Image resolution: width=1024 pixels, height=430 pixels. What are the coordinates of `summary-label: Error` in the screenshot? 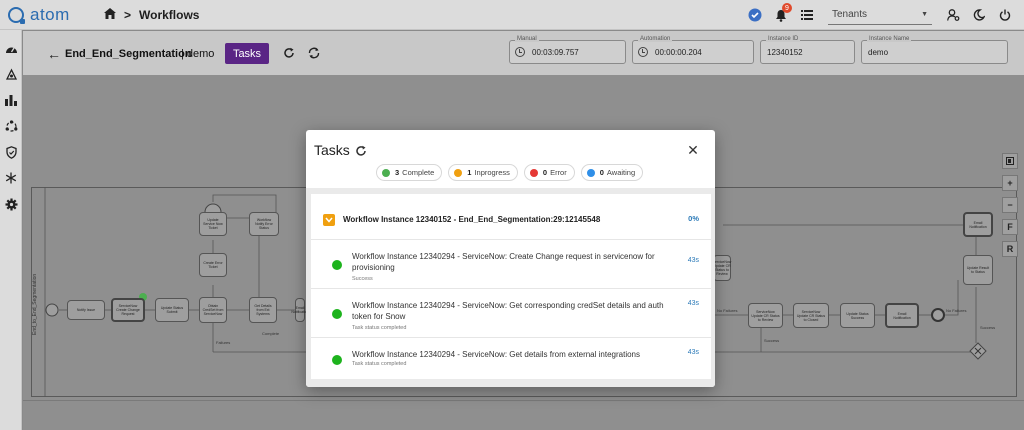 It's located at (558, 172).